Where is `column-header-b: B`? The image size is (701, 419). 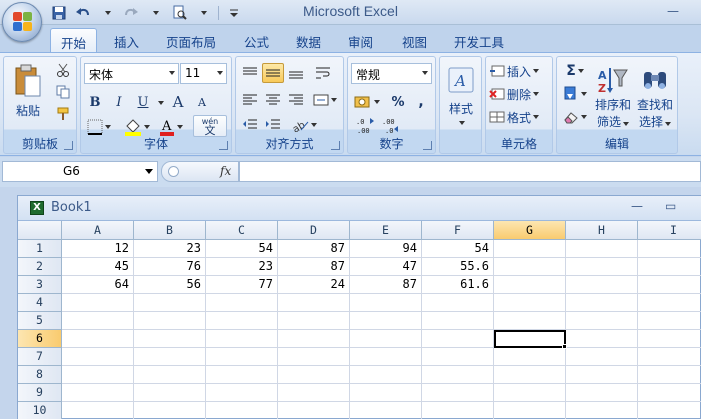 column-header-b: B is located at coordinates (170, 230).